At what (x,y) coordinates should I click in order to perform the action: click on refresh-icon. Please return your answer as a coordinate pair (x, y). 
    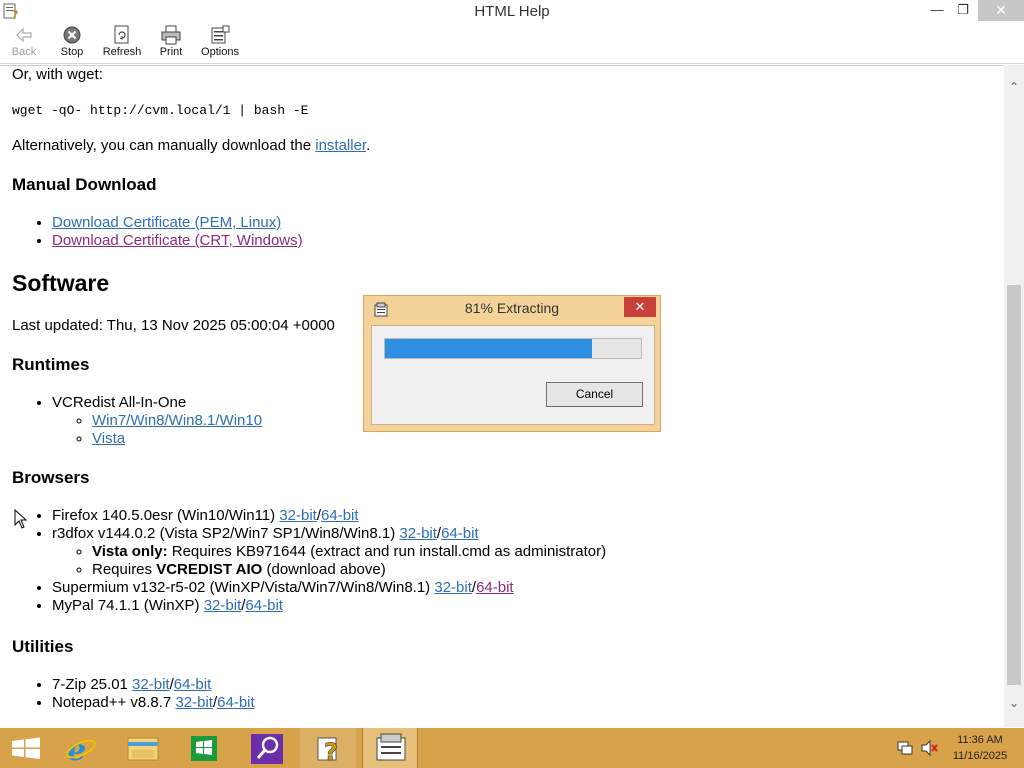
    Looking at the image, I should click on (121, 34).